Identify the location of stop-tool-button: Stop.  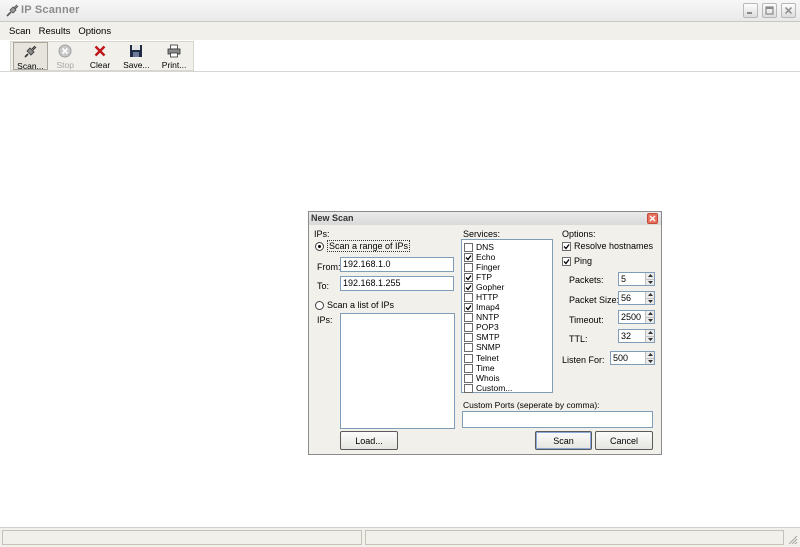
(65, 56).